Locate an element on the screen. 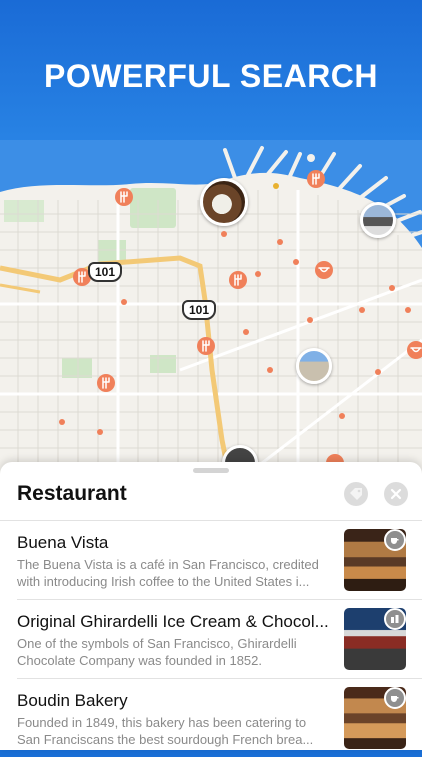  sheet-grabber is located at coordinates (211, 470).